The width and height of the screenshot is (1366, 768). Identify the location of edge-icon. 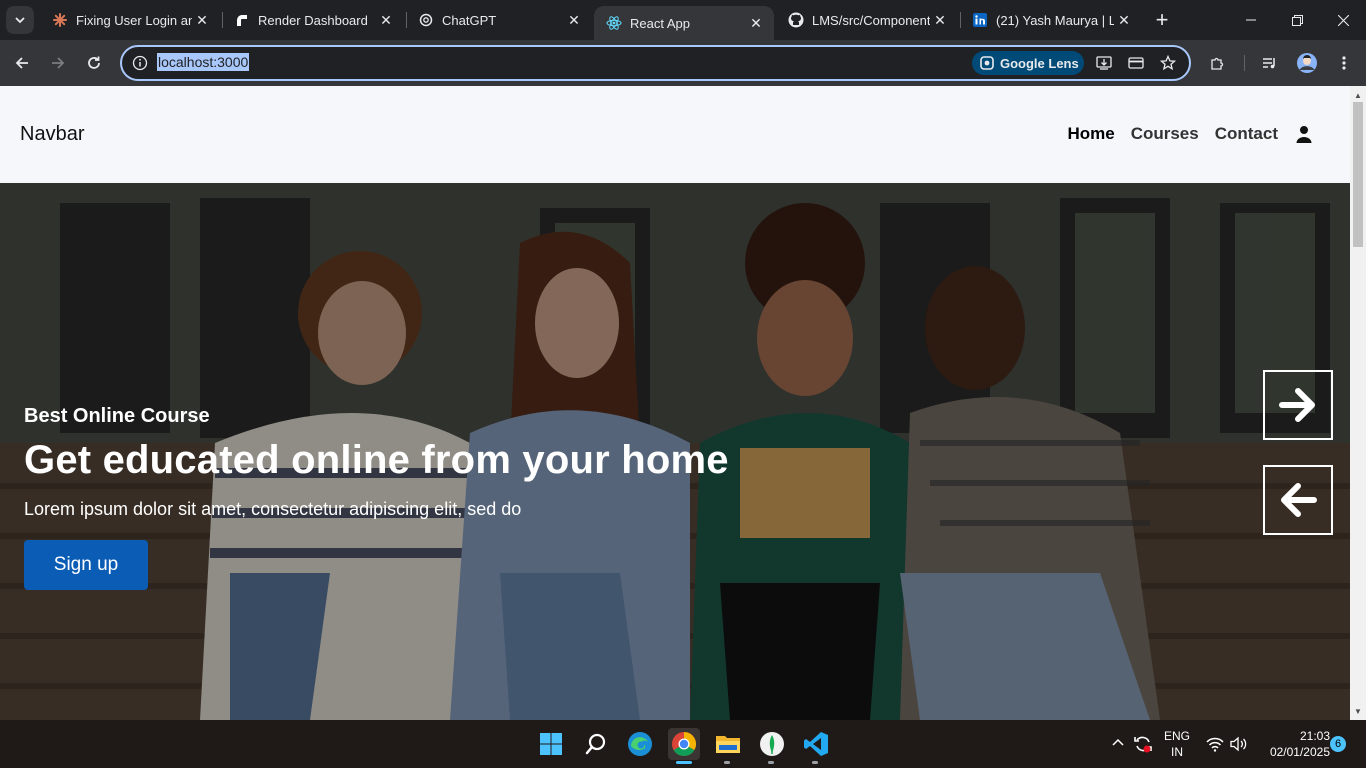
(640, 744).